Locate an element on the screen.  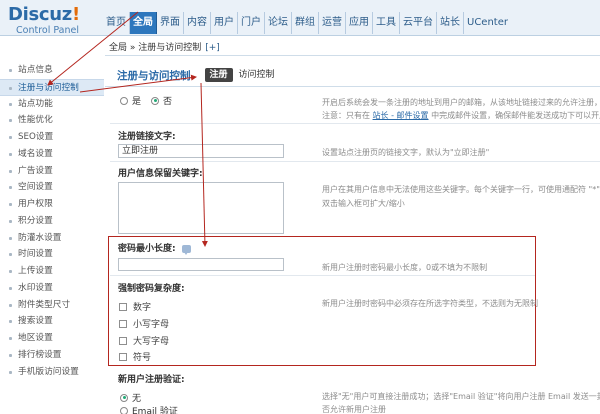
breadcrumb: 全局 » 注册与访问控制 [+] is located at coordinates (164, 46).